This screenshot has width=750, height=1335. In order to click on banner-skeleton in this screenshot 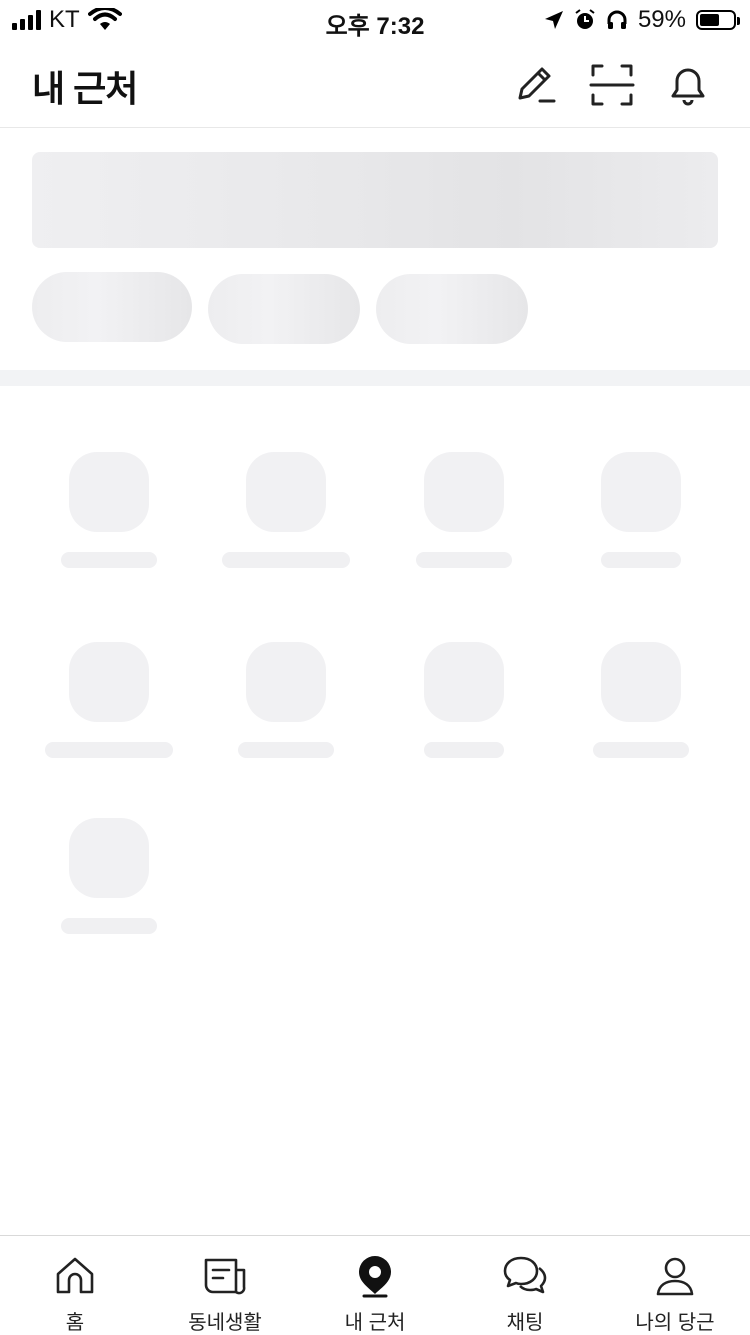, I will do `click(375, 200)`.